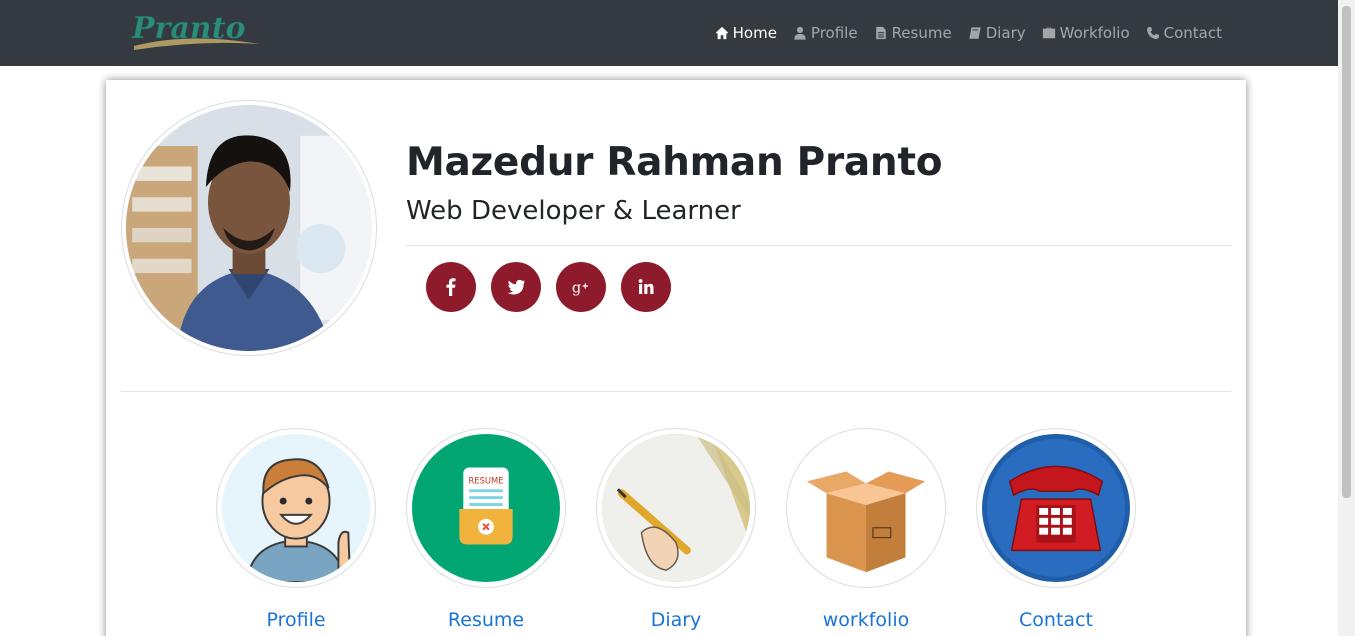 The image size is (1355, 636). I want to click on profile-tagline: Web Developer & Learner, so click(573, 211).